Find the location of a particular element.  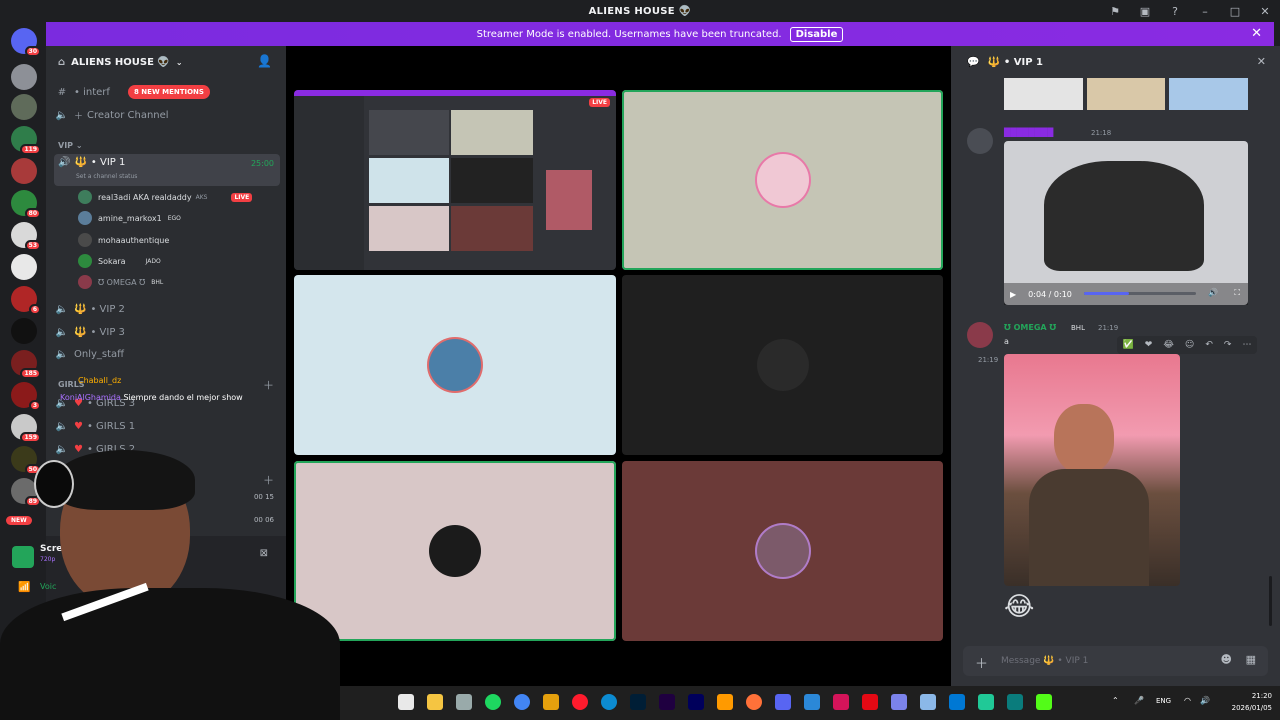

server-icon: 3 is located at coordinates (26, 396).